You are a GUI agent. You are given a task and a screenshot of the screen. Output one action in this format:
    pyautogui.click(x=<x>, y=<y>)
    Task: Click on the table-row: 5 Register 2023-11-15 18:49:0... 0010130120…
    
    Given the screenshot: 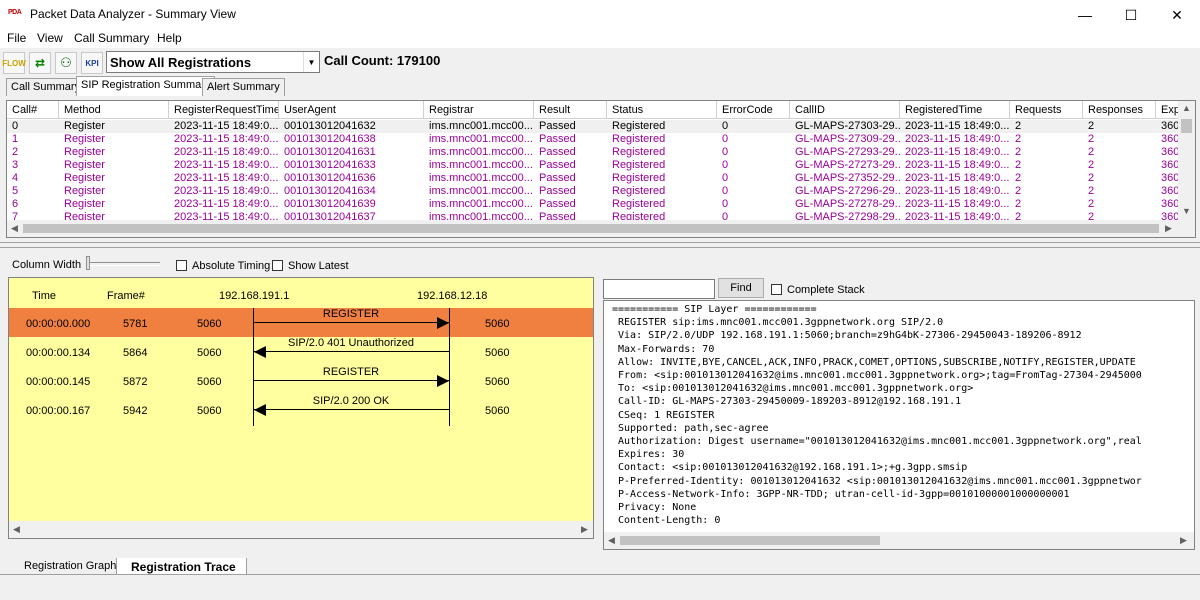 What is the action you would take?
    pyautogui.click(x=593, y=191)
    